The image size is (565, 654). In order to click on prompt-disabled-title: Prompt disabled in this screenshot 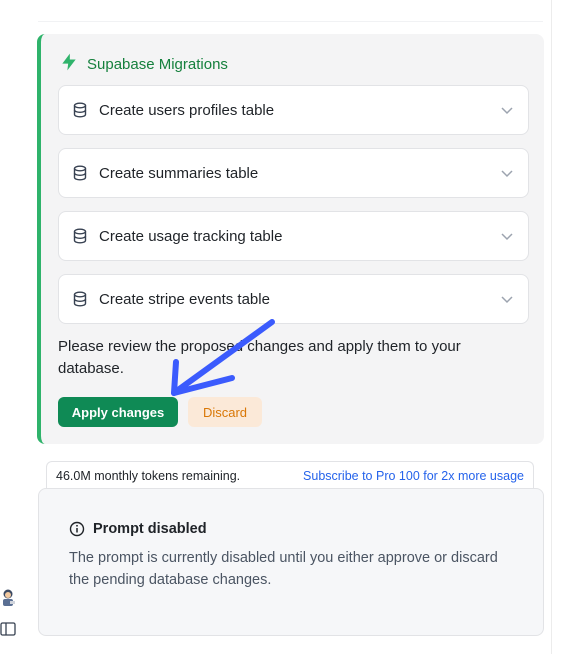, I will do `click(150, 529)`.